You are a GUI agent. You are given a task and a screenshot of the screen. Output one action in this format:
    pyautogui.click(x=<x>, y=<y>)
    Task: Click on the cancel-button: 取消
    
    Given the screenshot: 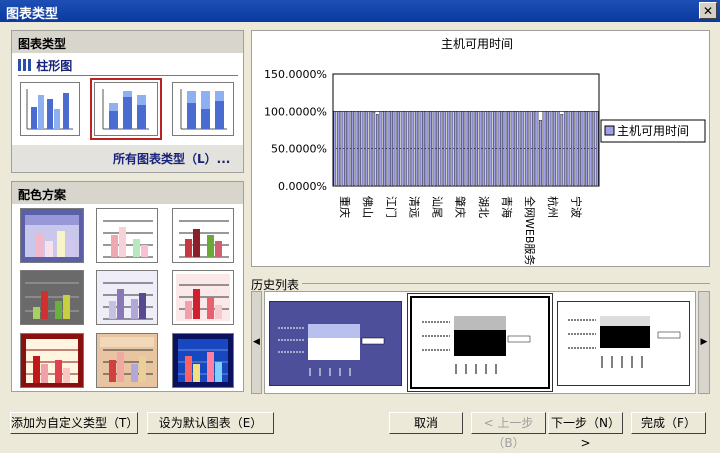 What is the action you would take?
    pyautogui.click(x=426, y=423)
    